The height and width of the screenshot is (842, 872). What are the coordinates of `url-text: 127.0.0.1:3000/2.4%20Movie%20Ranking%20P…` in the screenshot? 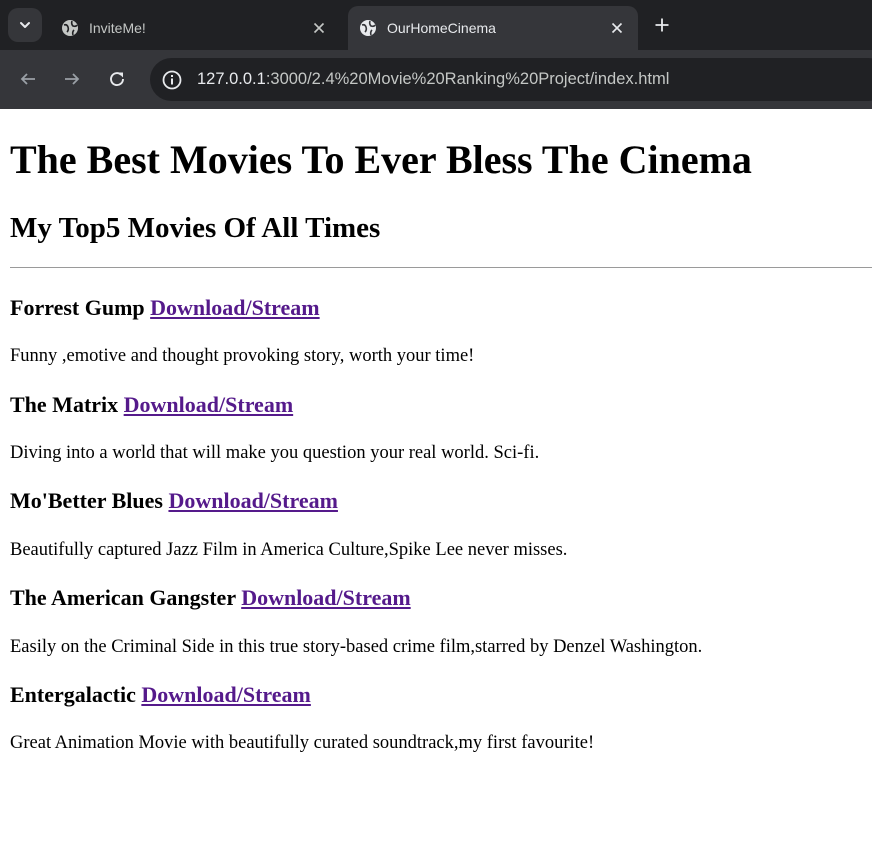 It's located at (433, 79).